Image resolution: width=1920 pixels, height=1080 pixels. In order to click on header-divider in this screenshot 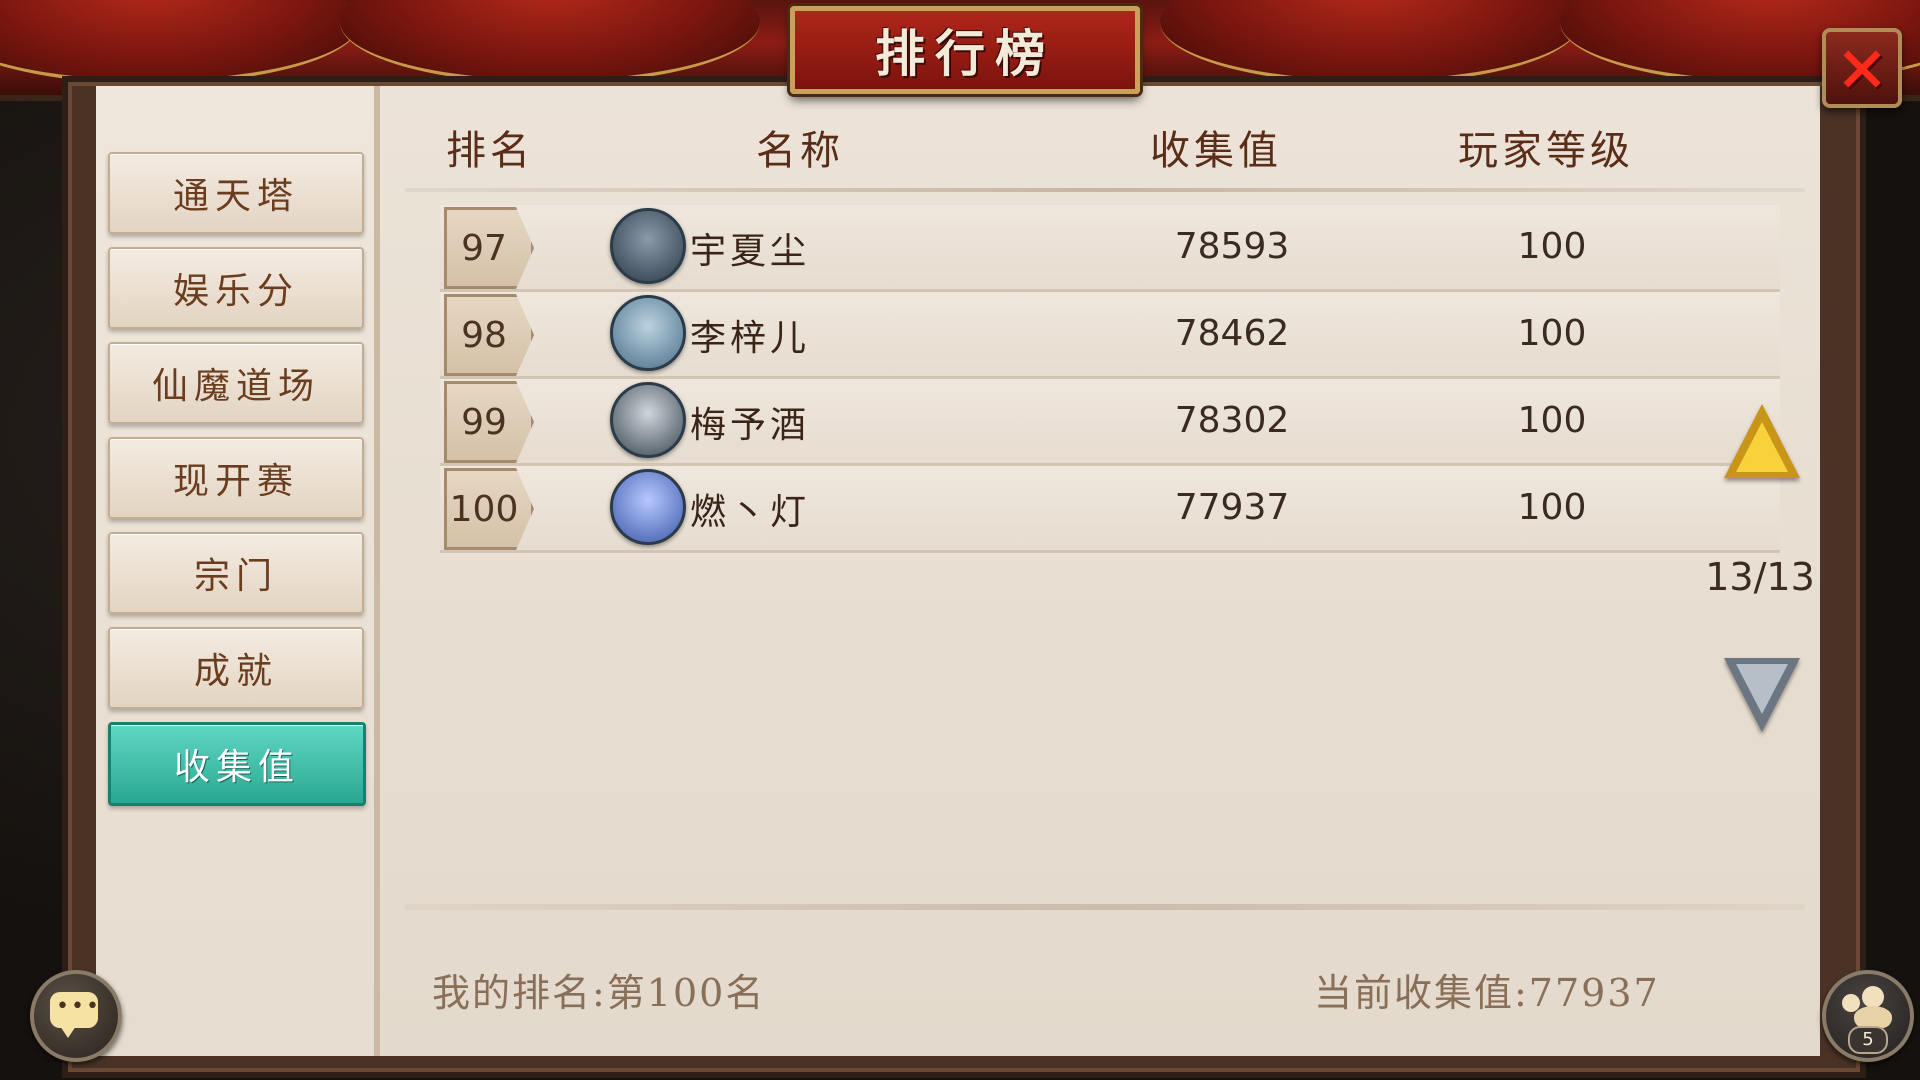, I will do `click(1105, 190)`.